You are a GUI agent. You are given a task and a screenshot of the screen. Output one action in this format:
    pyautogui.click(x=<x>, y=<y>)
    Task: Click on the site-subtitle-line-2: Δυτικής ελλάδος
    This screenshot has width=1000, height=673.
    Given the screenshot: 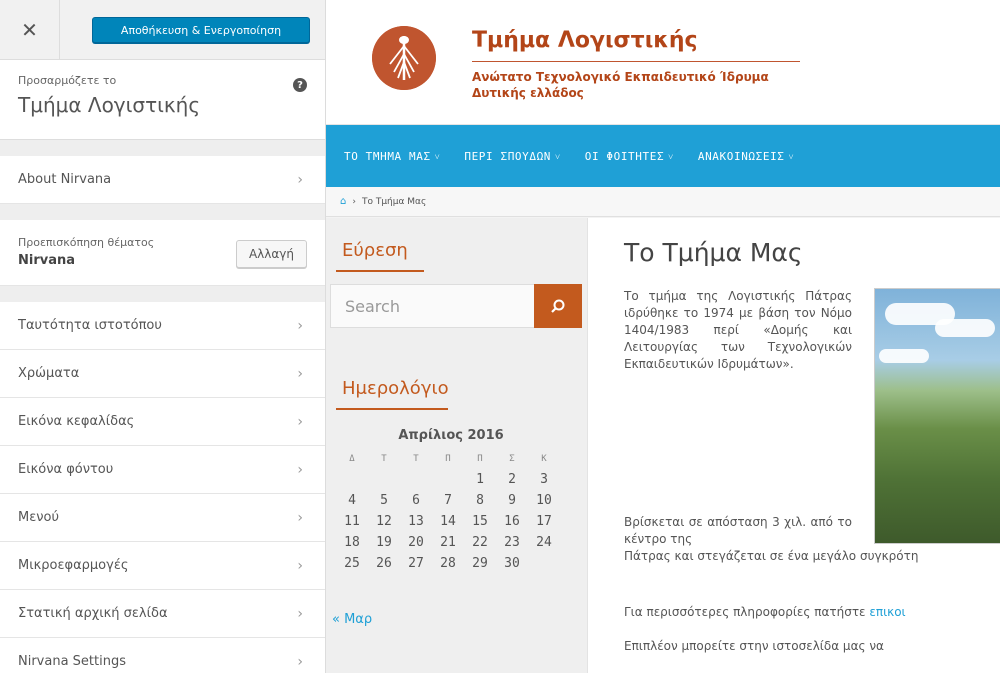 What is the action you would take?
    pyautogui.click(x=528, y=93)
    